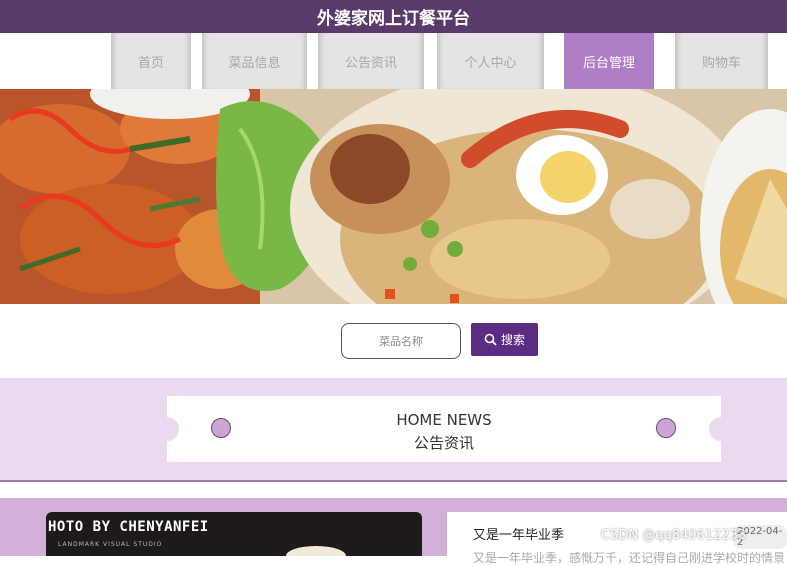 This screenshot has height=566, width=787. I want to click on nav-label: 菜品信息, so click(254, 63).